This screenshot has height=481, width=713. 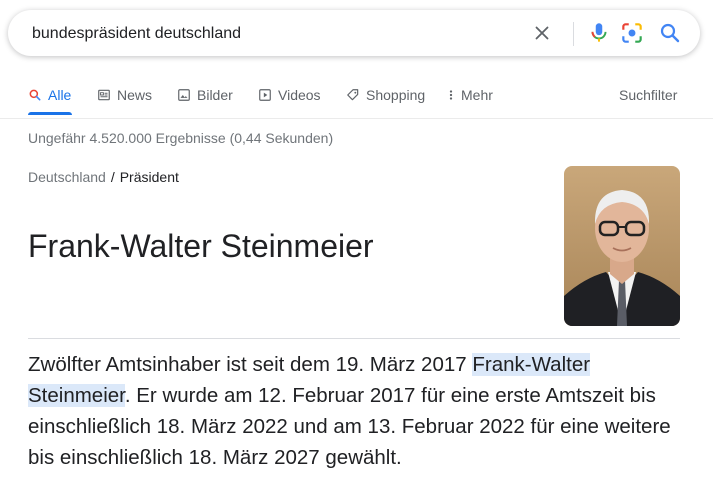 What do you see at coordinates (67, 177) in the screenshot?
I see `breadcrumb-parent: Deutschland` at bounding box center [67, 177].